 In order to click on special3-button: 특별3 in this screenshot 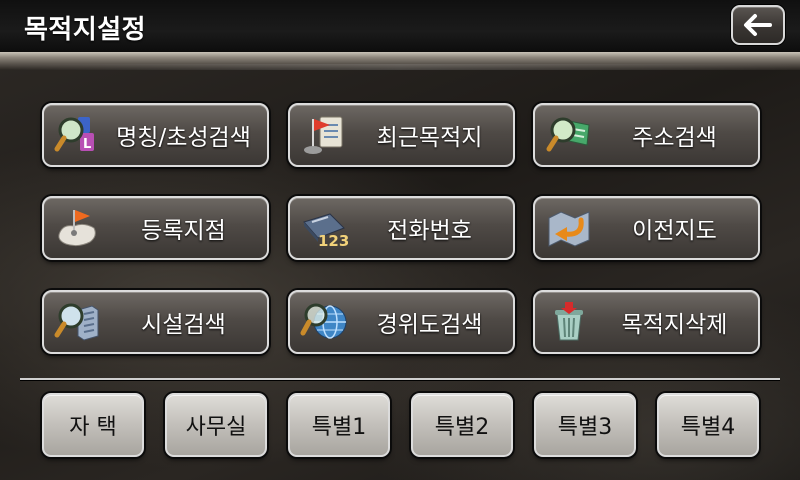, I will do `click(585, 425)`.